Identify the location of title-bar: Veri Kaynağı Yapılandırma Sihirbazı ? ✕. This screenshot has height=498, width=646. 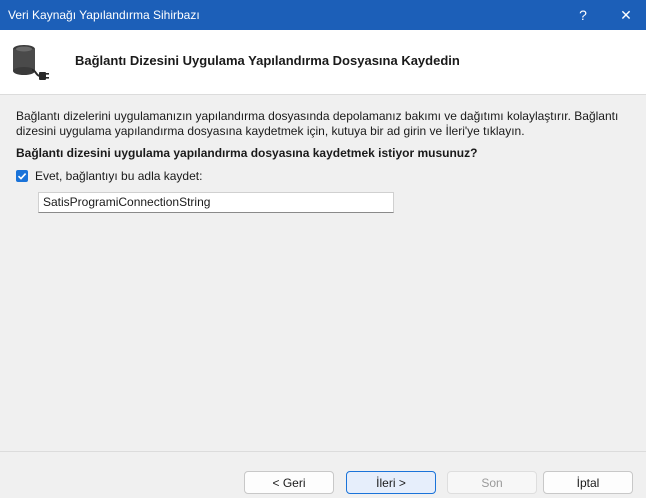
(323, 15).